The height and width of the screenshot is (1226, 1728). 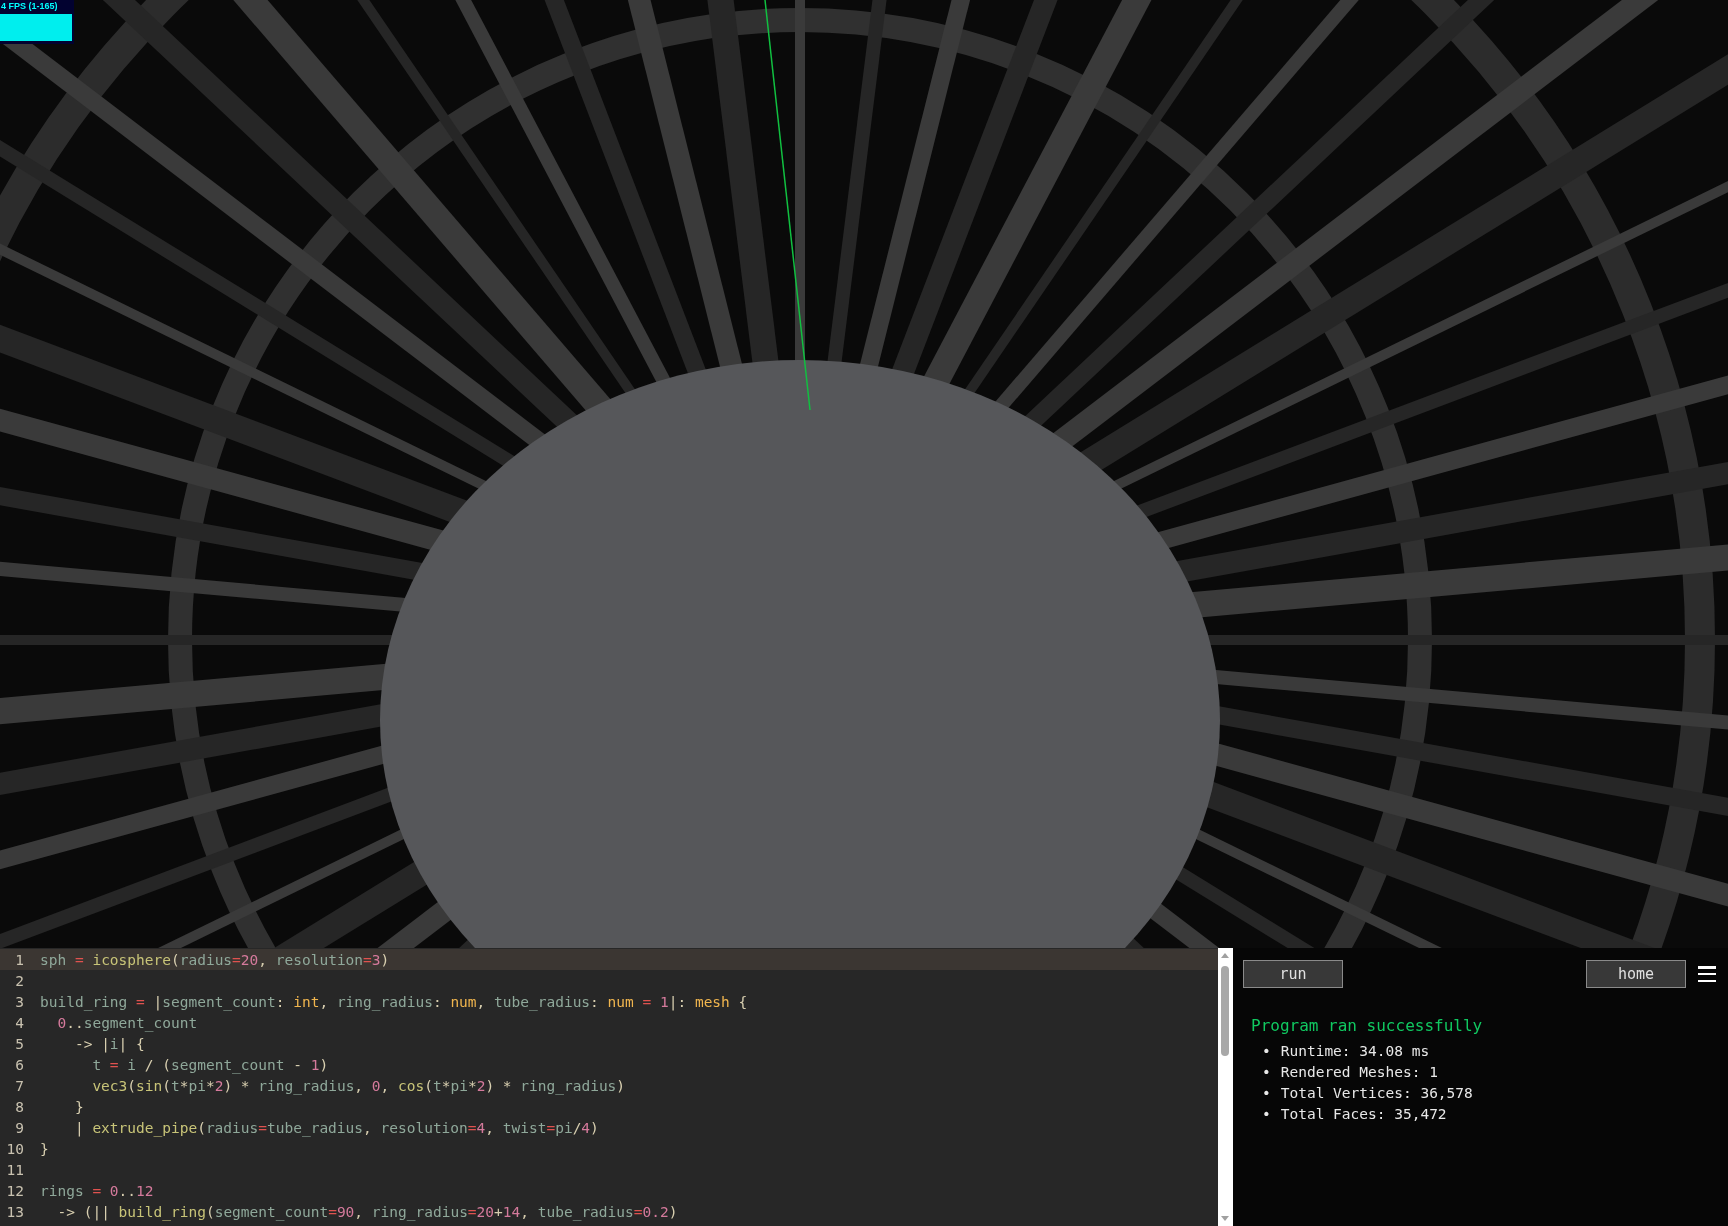 I want to click on stat-item: Rendered Meshes: 1, so click(x=1359, y=1072).